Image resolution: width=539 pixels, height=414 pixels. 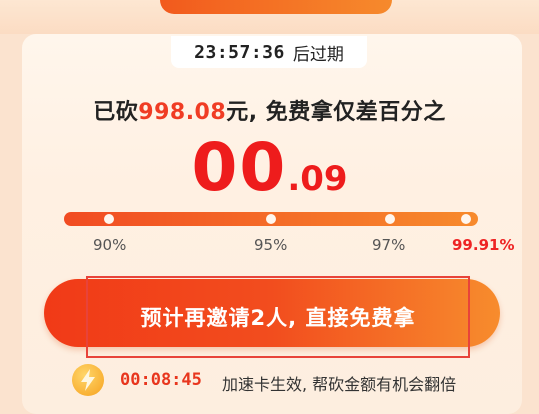 I want to click on invite-button-label: 预计再邀请2人, 直接免费拿, so click(x=278, y=317).